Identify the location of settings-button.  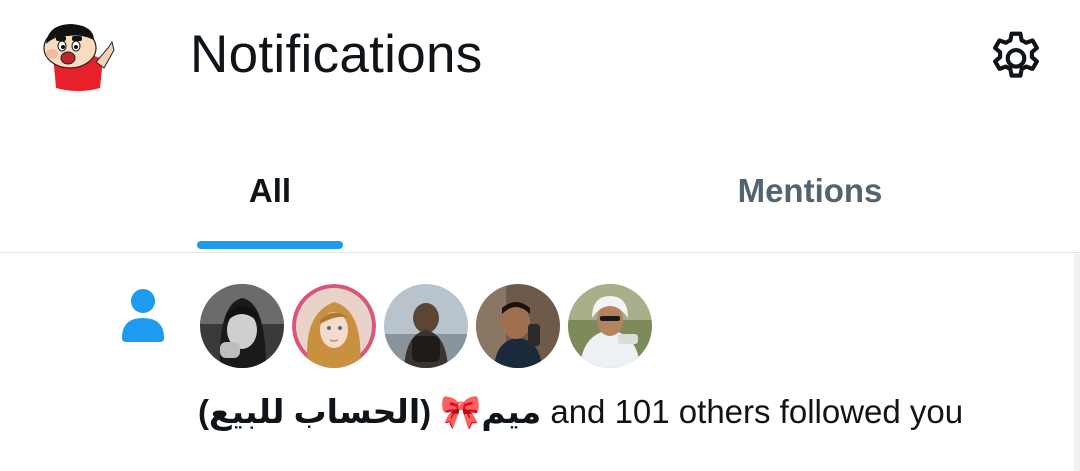
(1016, 57).